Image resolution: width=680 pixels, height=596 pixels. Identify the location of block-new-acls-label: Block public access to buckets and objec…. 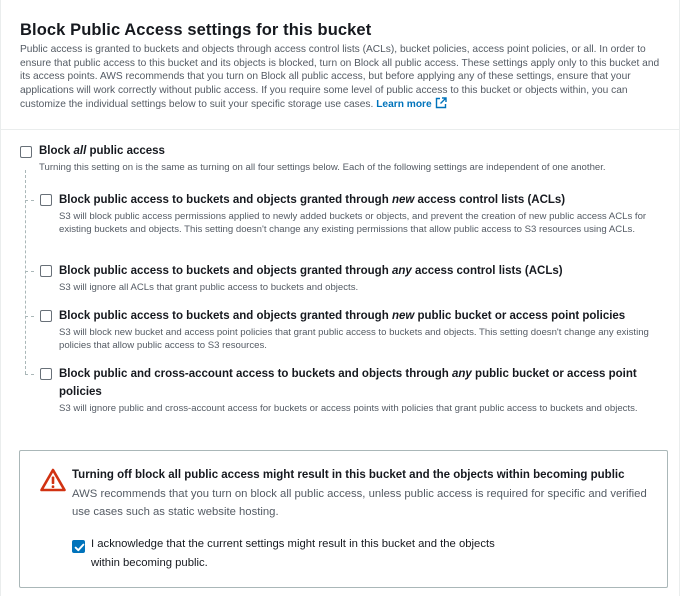
(312, 200).